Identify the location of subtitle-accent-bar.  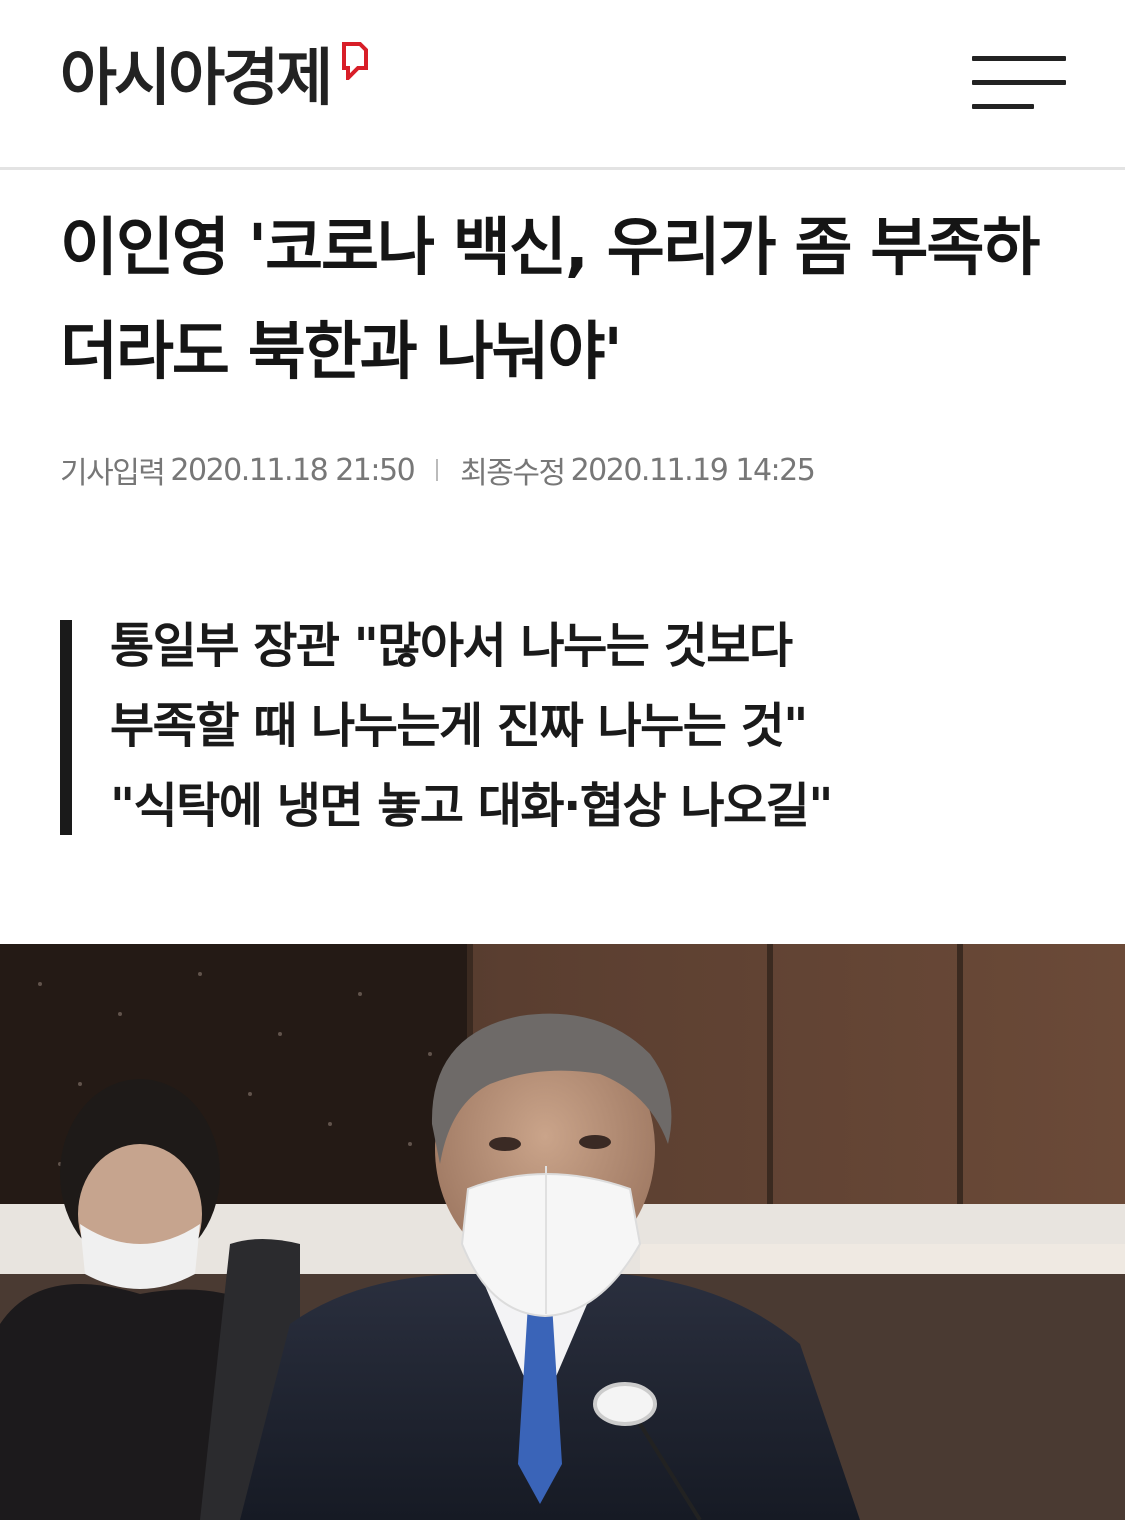
(66, 727).